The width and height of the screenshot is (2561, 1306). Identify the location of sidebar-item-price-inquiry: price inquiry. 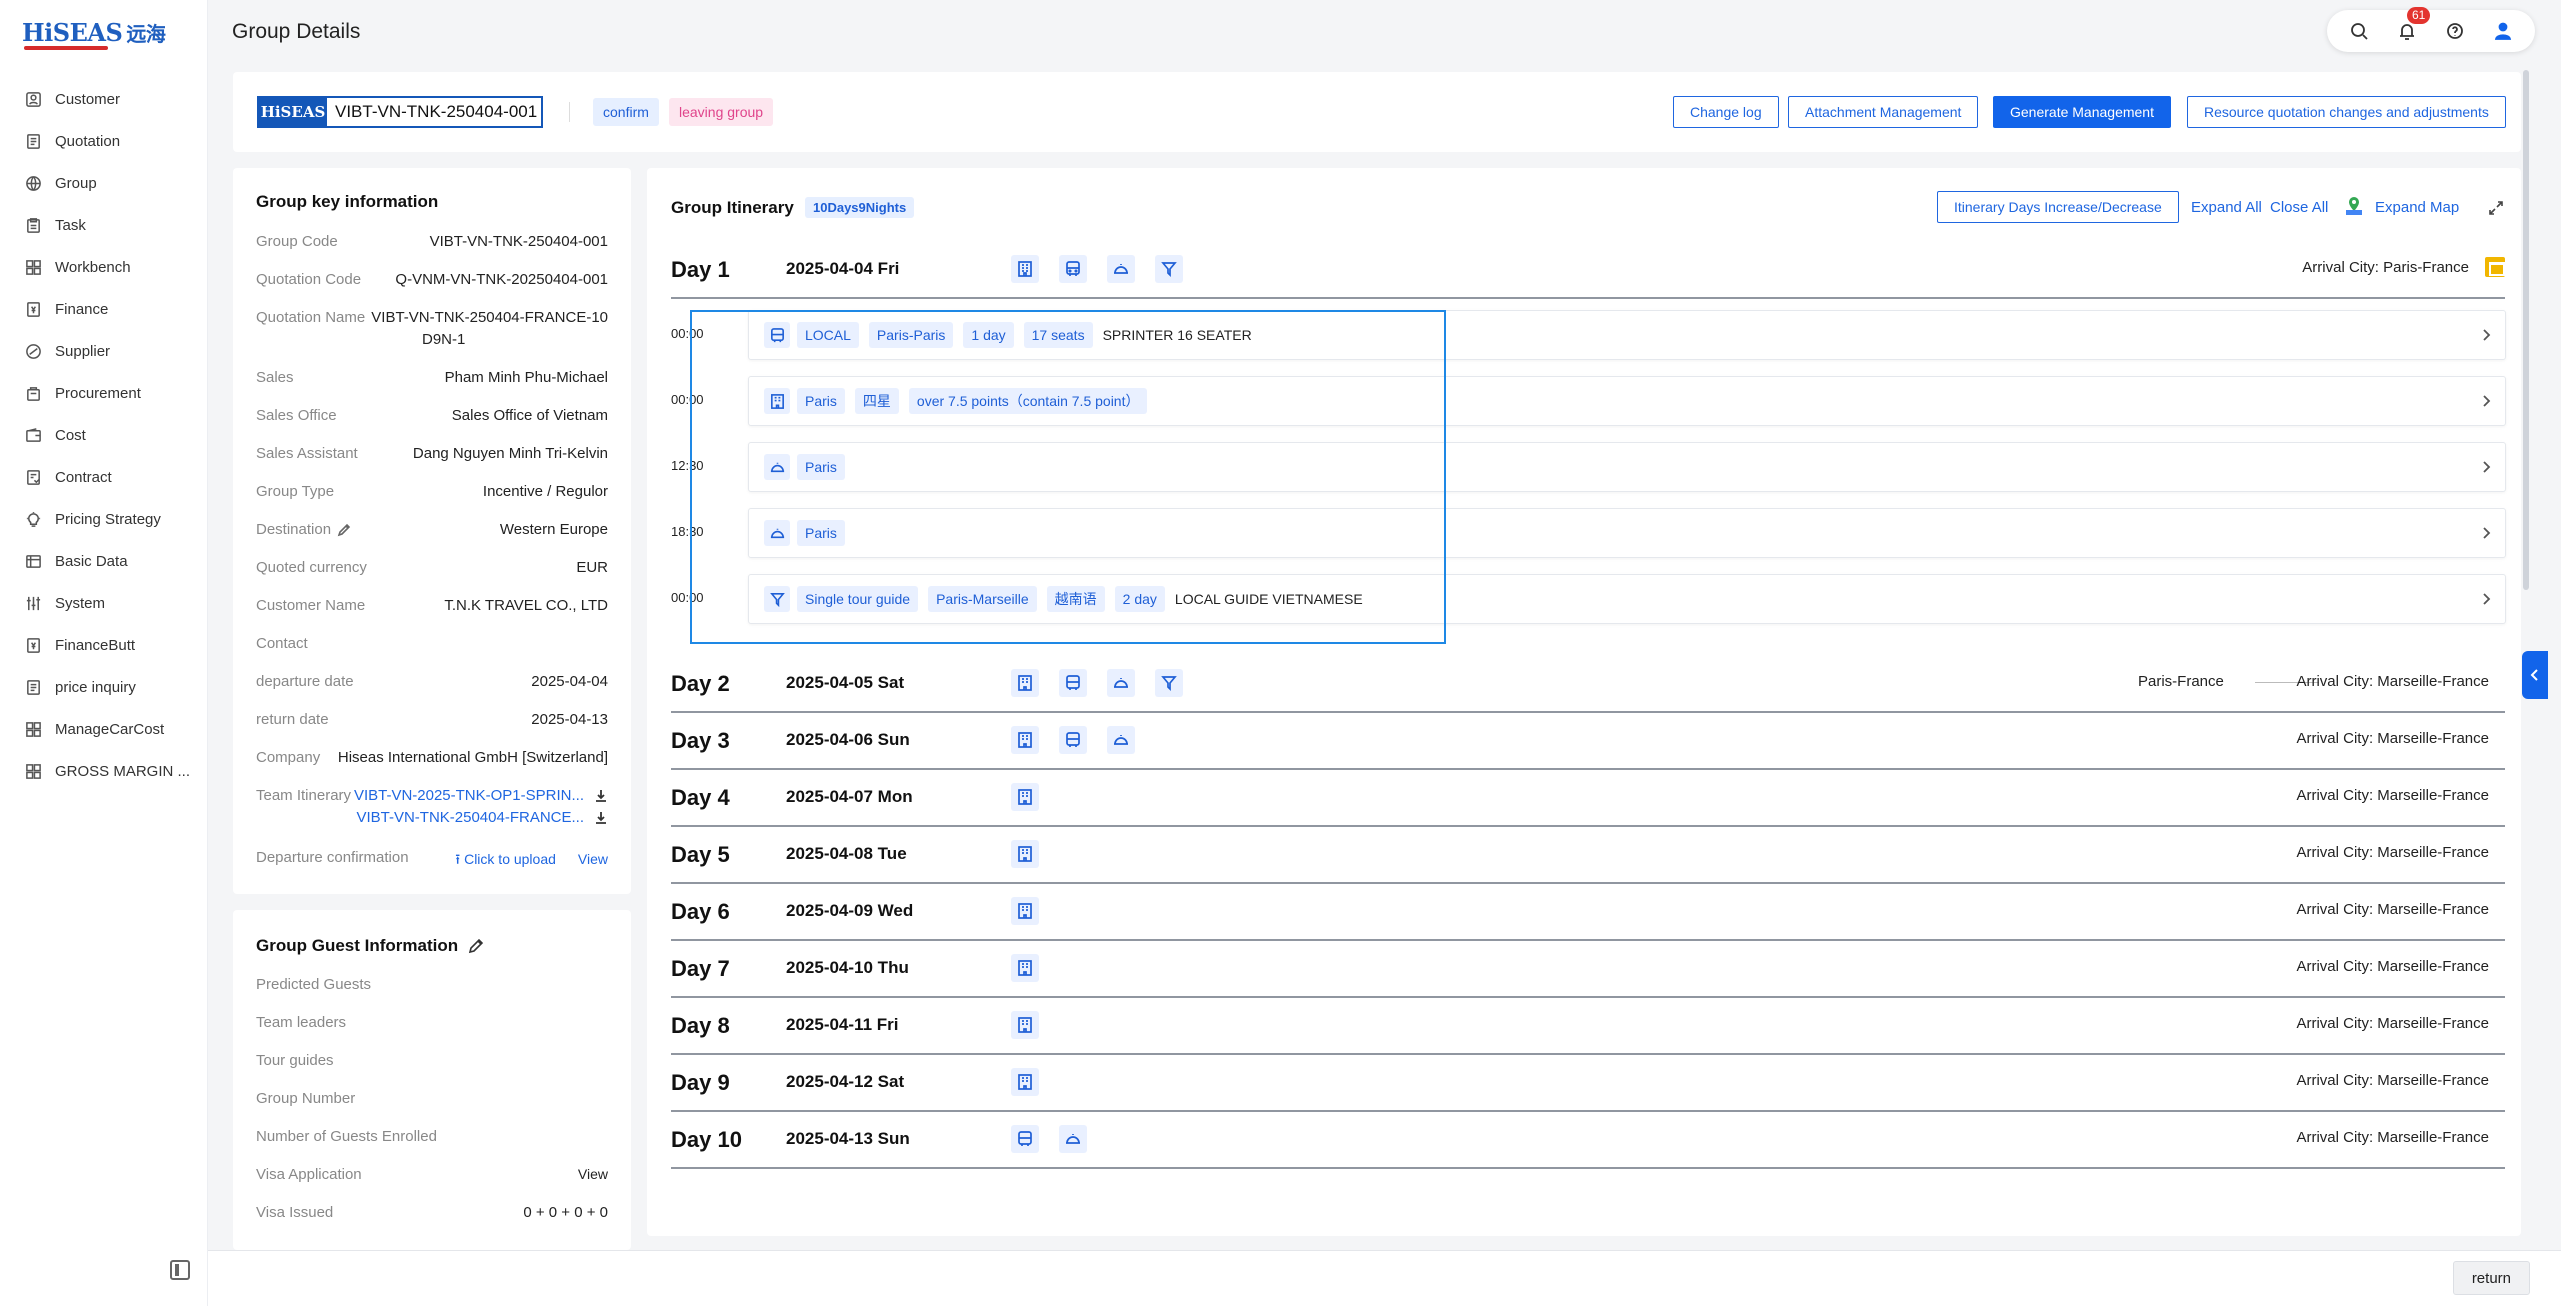
(104, 687).